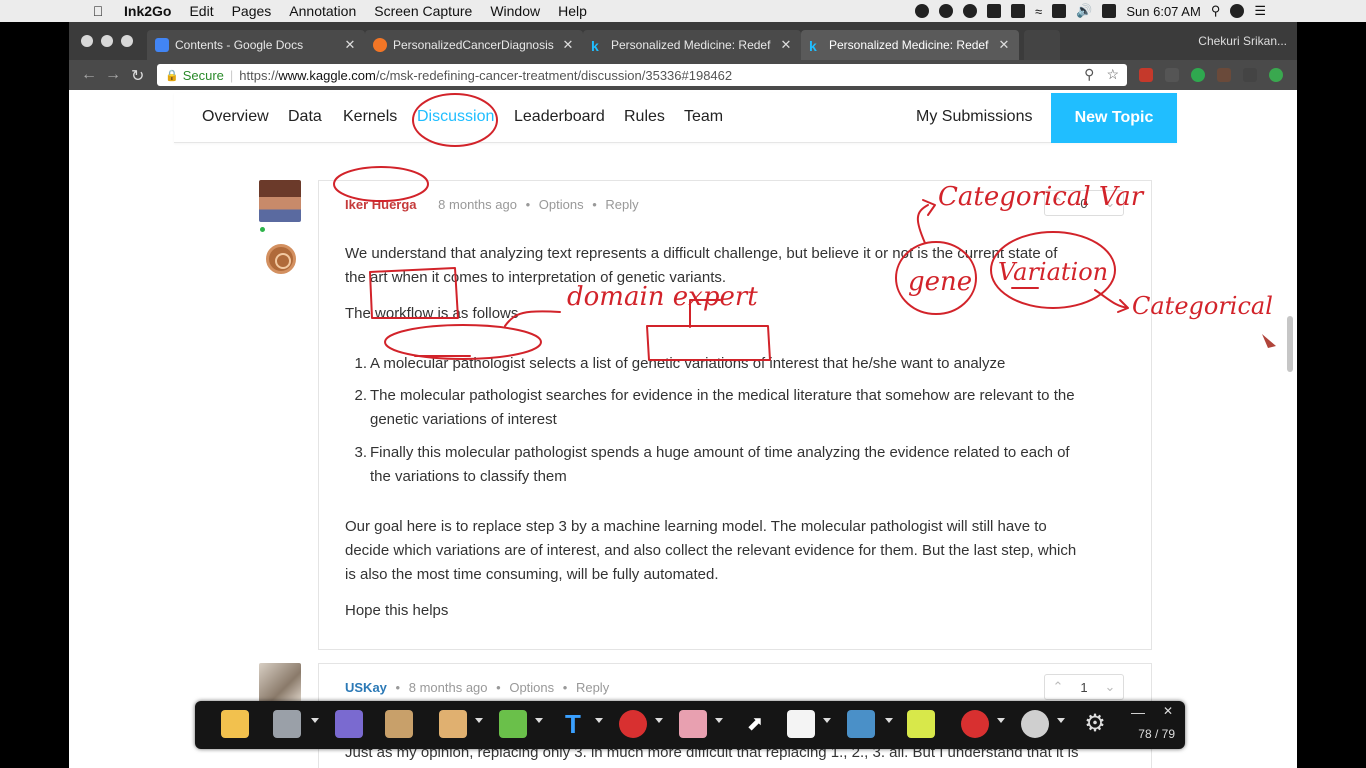 The image size is (1366, 768). Describe the element at coordinates (127, 41) in the screenshot. I see `zoom-window-button` at that location.